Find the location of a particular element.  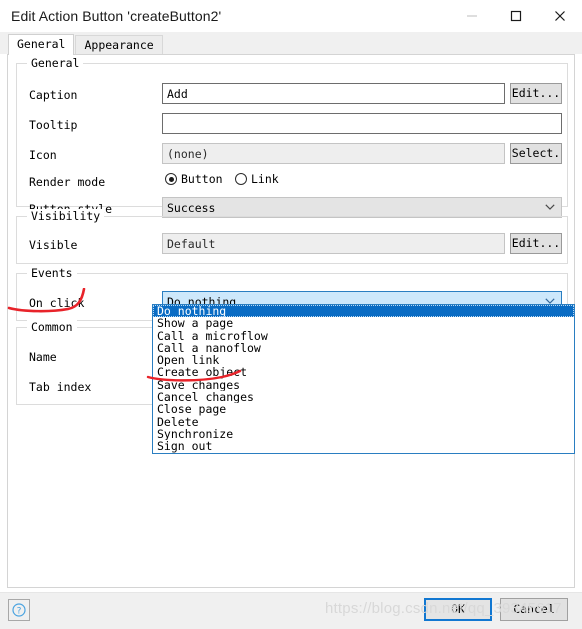

dropdown-item: Save changes is located at coordinates (363, 385).